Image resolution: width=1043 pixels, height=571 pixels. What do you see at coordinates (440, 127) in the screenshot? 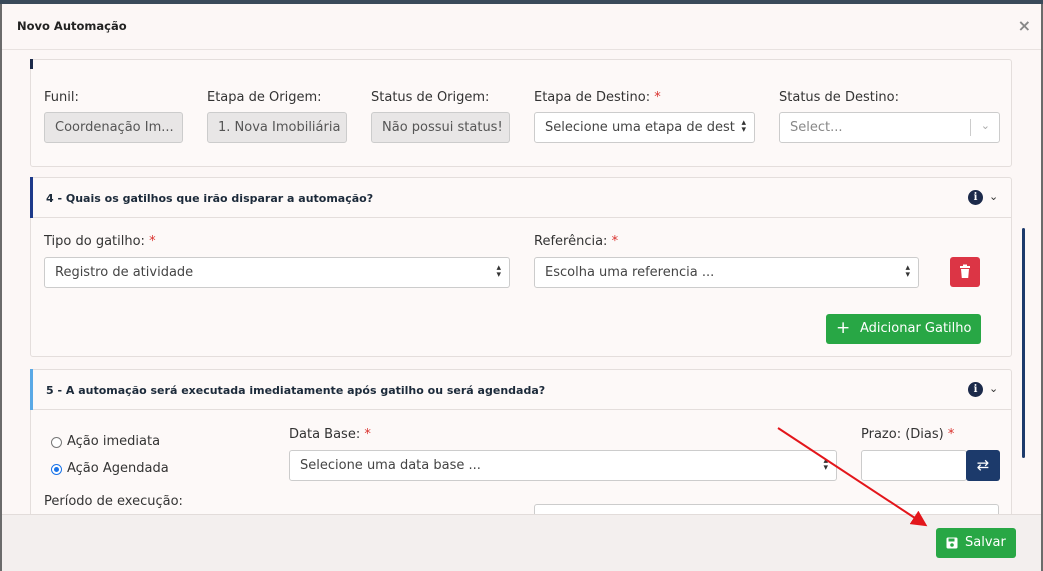
I see `status-origem-field: Não possui status!` at bounding box center [440, 127].